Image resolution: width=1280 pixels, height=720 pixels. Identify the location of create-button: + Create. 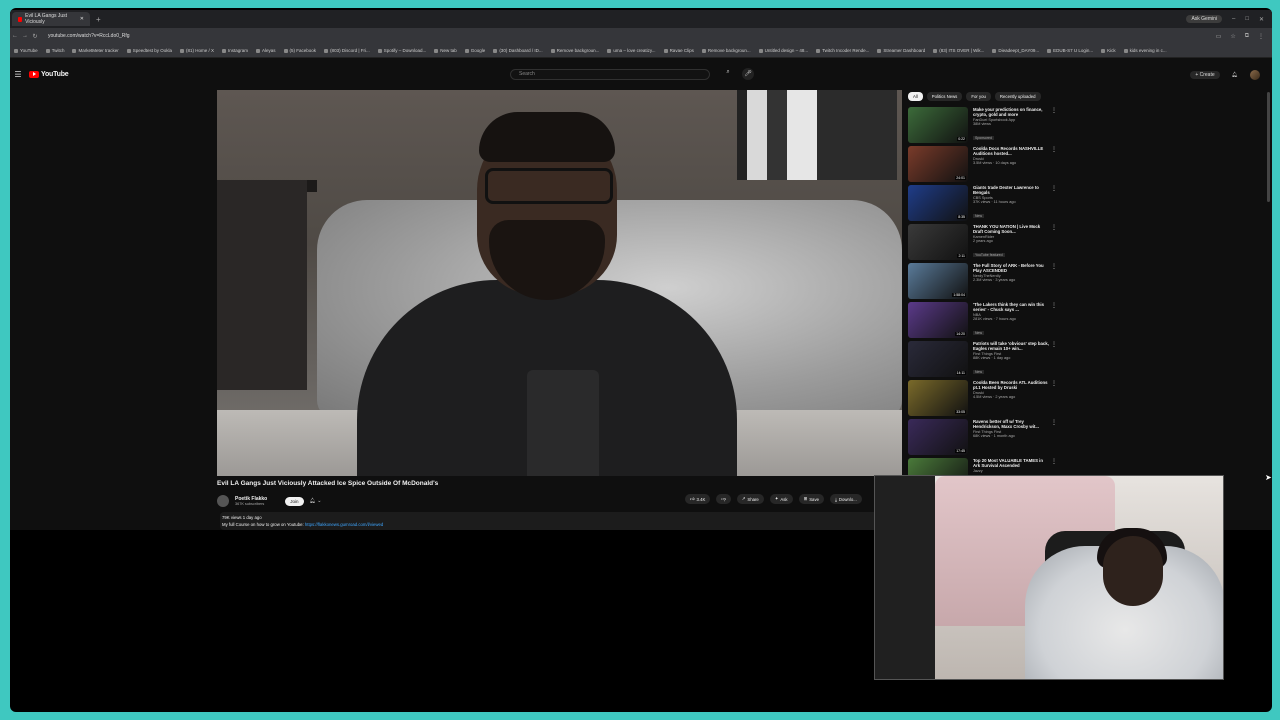
(1205, 75).